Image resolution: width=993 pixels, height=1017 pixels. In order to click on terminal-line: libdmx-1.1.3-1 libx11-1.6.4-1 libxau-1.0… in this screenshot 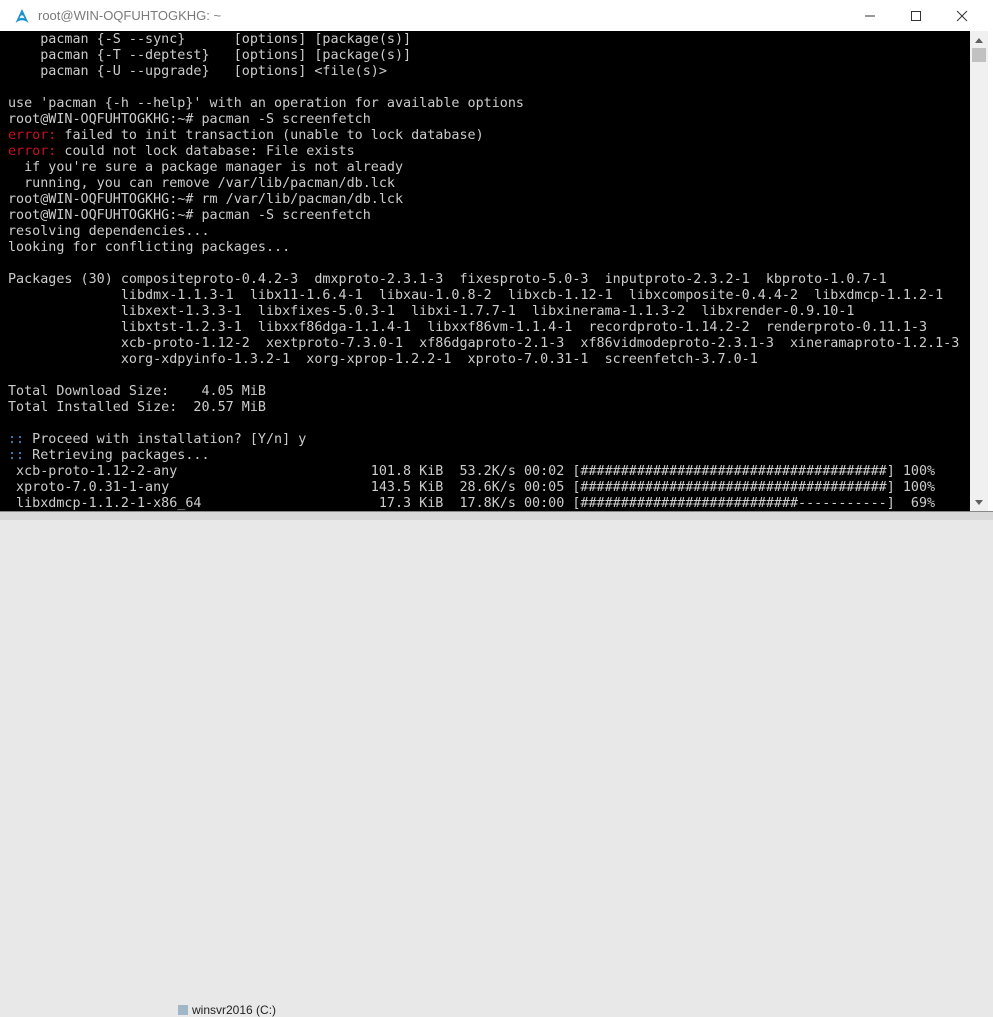, I will do `click(475, 296)`.